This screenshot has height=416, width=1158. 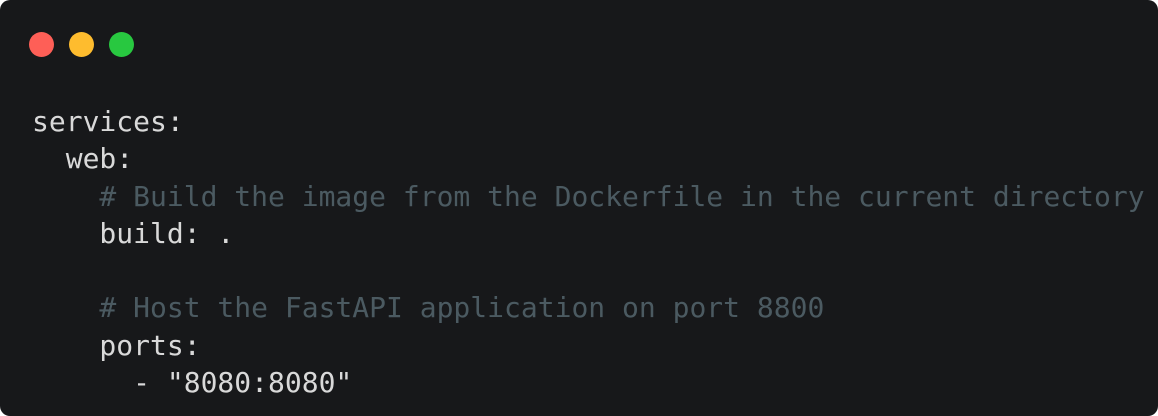 What do you see at coordinates (41, 44) in the screenshot?
I see `close-button` at bounding box center [41, 44].